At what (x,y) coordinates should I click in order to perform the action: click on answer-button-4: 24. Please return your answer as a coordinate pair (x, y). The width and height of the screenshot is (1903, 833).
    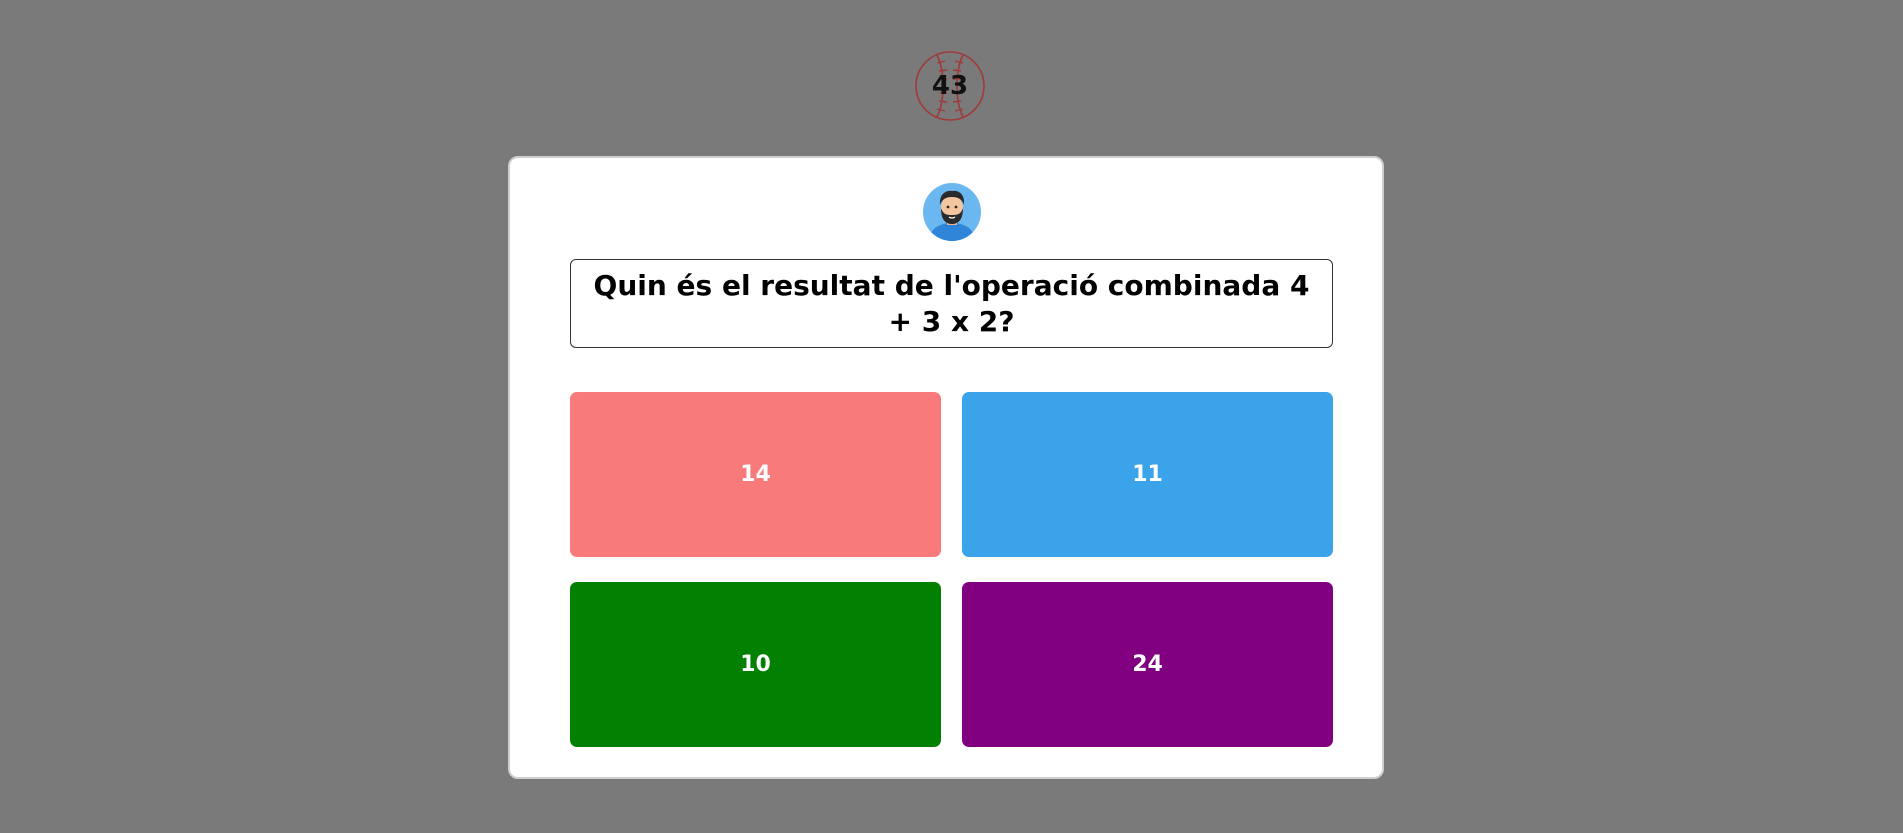
    Looking at the image, I should click on (1147, 664).